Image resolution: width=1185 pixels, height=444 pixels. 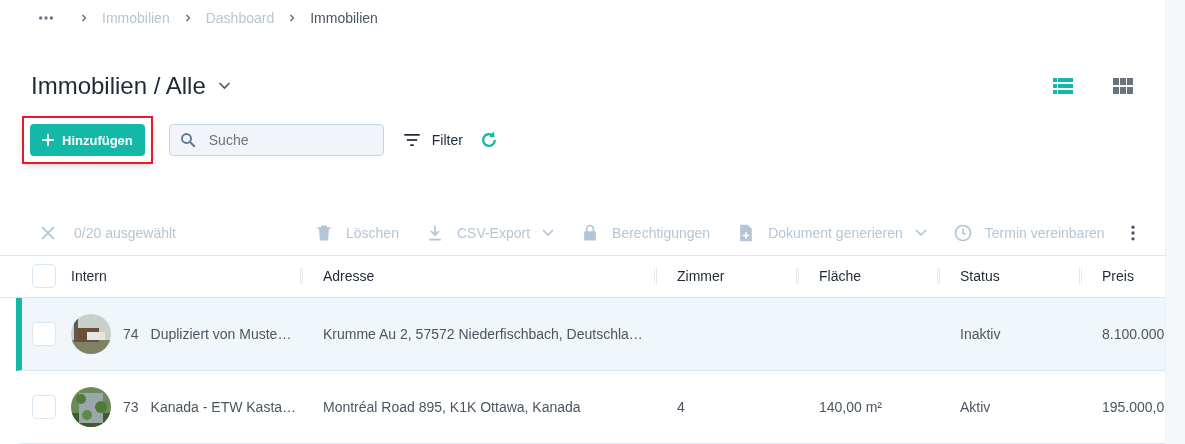 I want to click on column-header: Preis, so click(x=1118, y=276).